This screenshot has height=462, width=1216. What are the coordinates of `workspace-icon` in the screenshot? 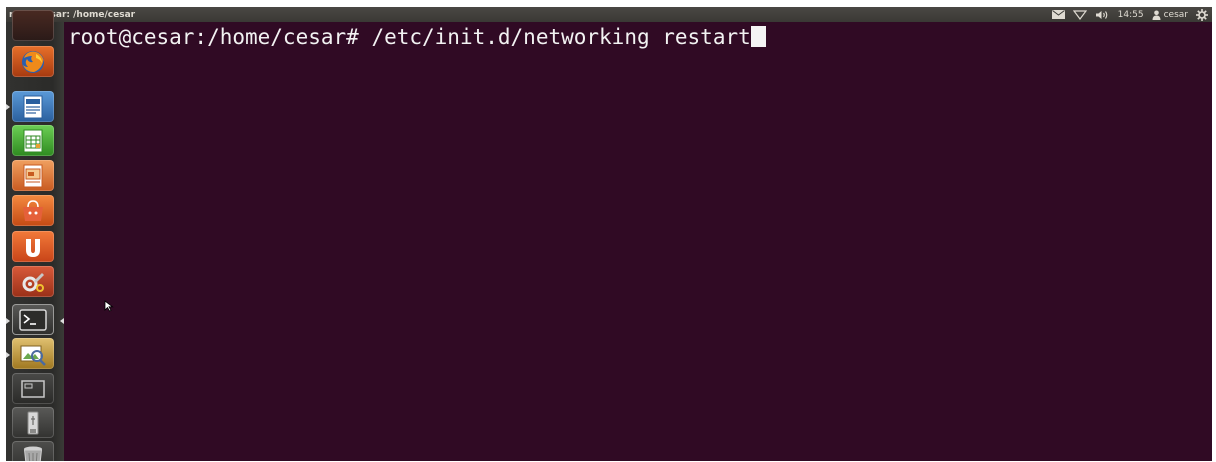 It's located at (33, 388).